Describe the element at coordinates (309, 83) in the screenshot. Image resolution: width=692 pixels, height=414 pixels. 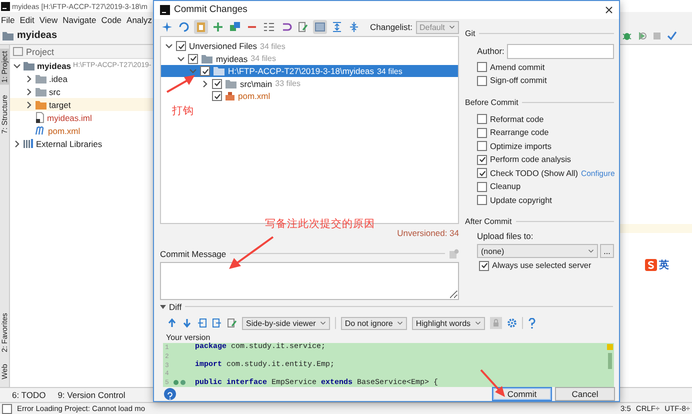
I see `change-row: src\main 33 files` at that location.